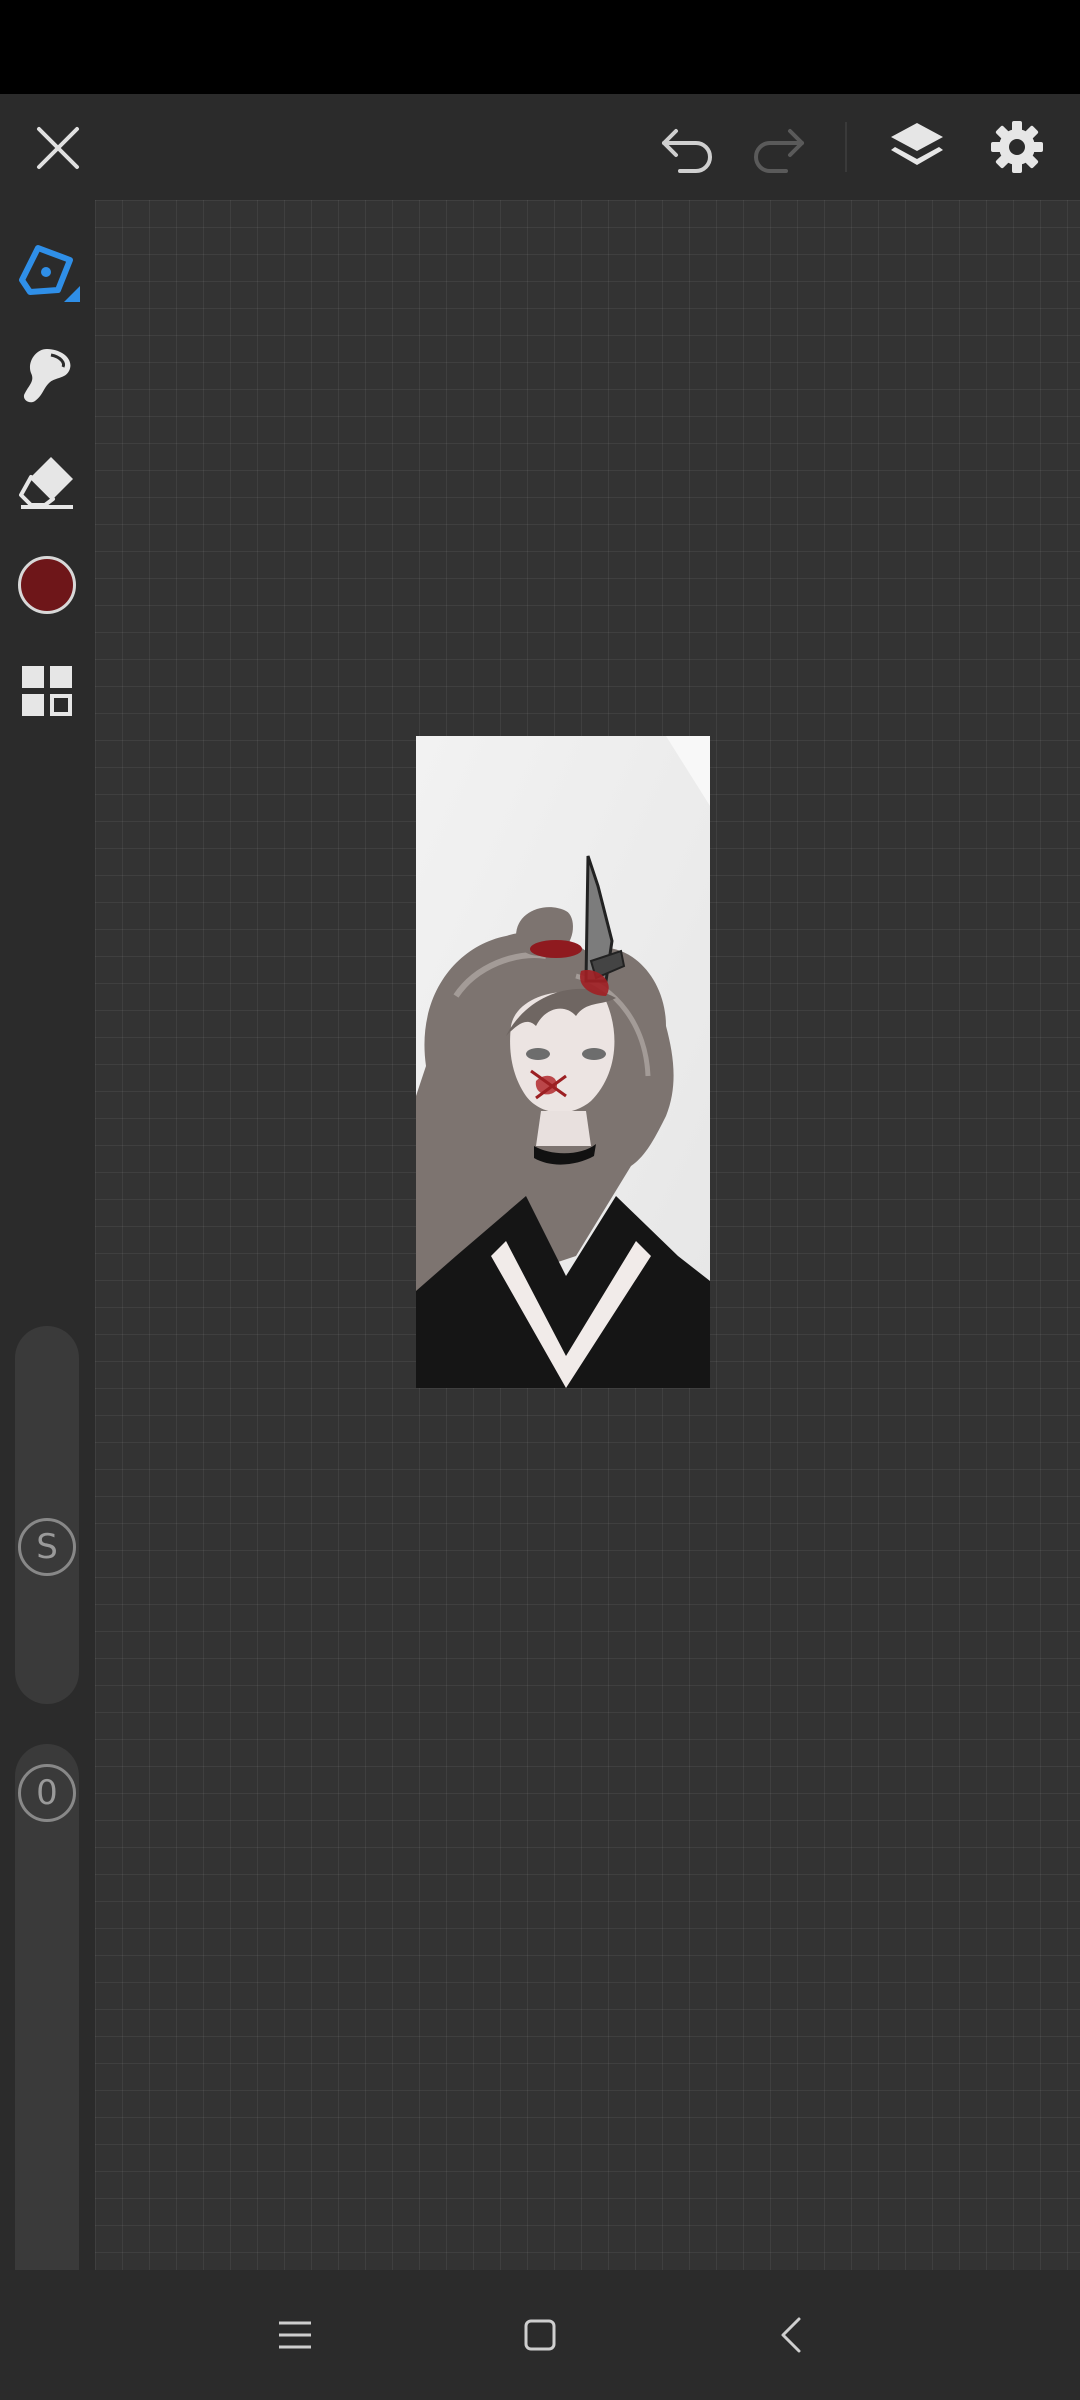  I want to click on grid-icon, so click(47, 691).